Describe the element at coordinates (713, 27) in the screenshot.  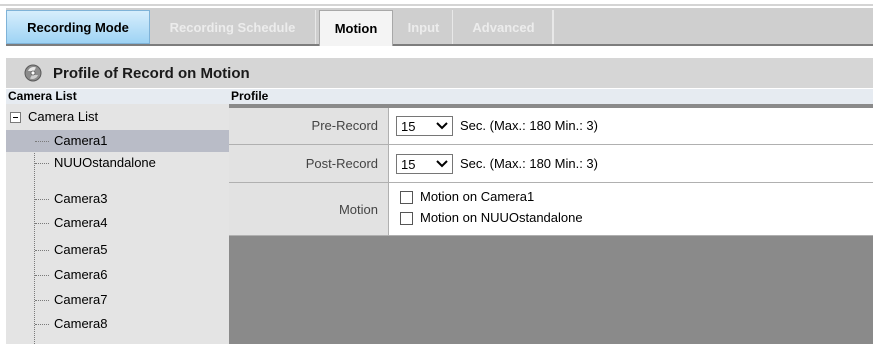
I see `tab-bar-filler` at that location.